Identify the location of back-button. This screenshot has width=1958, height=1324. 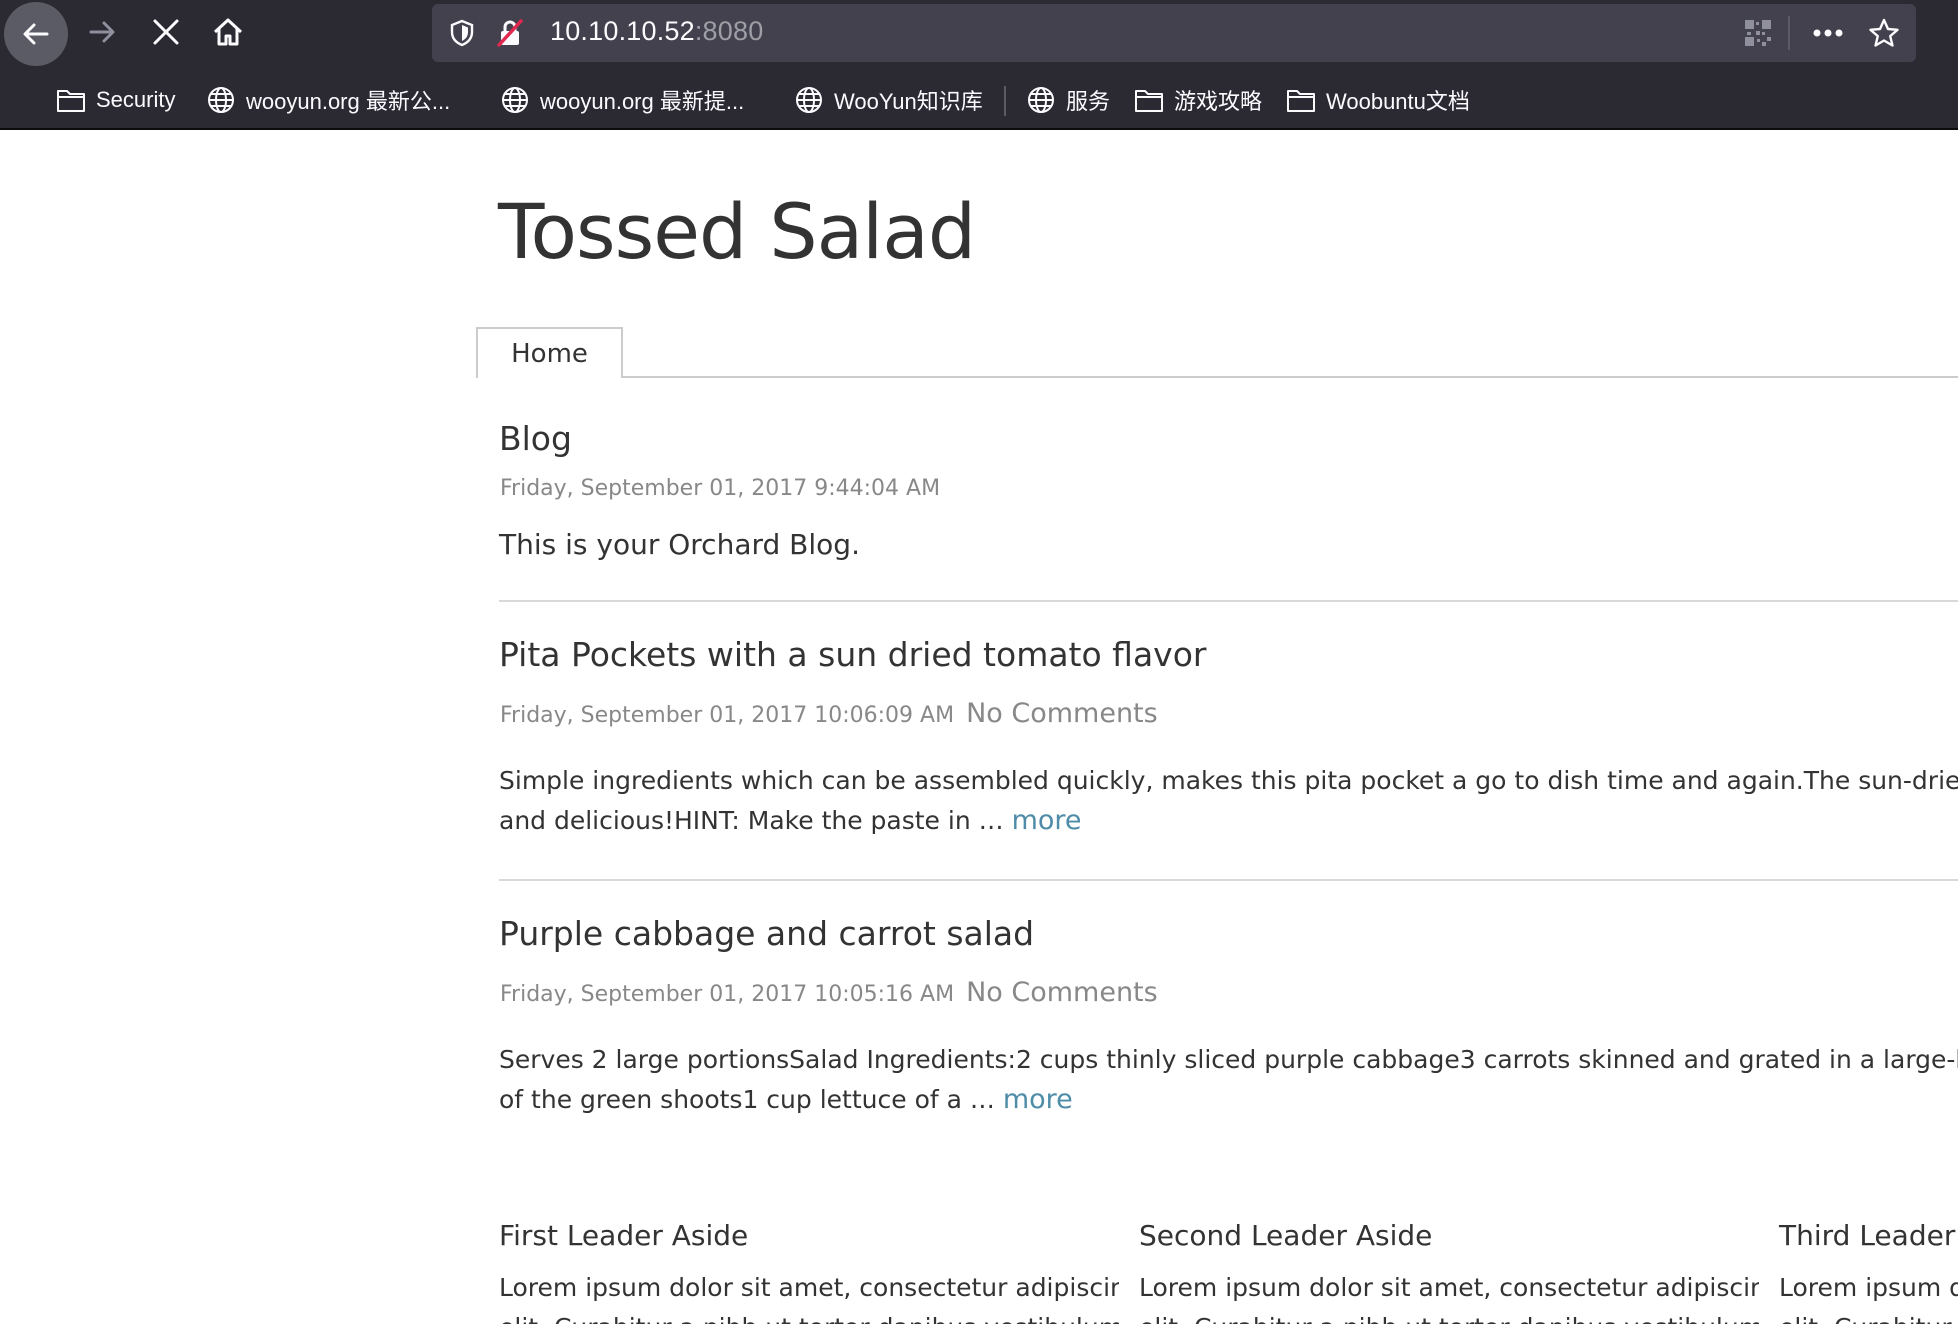
(36, 34).